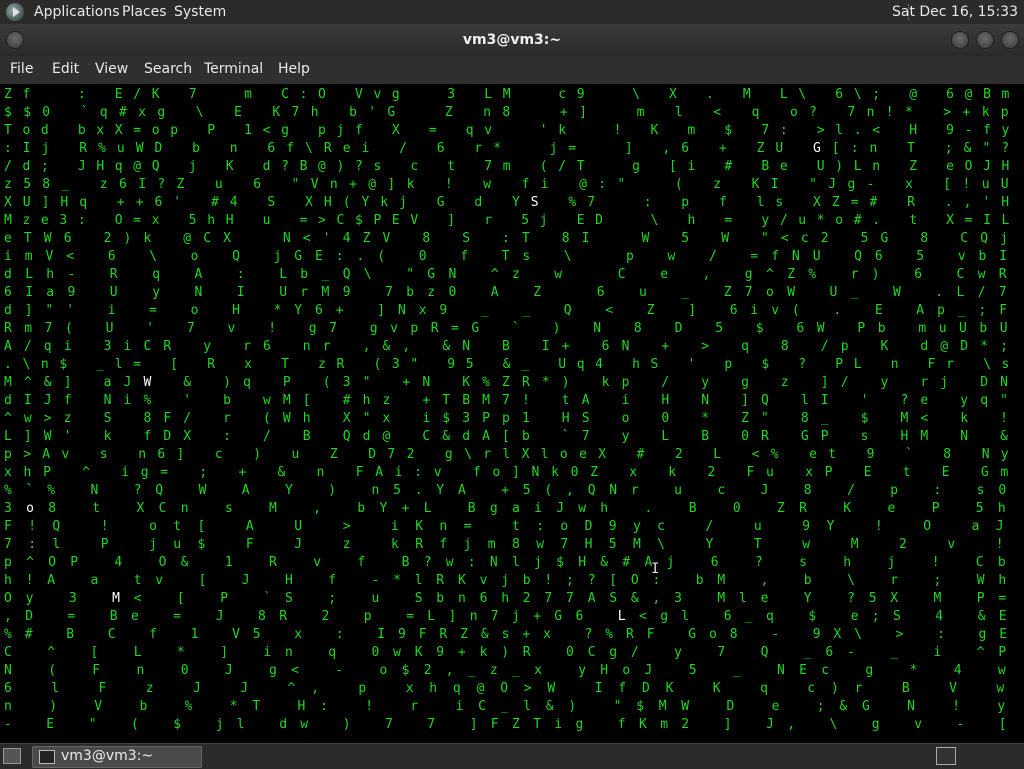  What do you see at coordinates (322, 220) in the screenshot?
I see `matrix-char: >` at bounding box center [322, 220].